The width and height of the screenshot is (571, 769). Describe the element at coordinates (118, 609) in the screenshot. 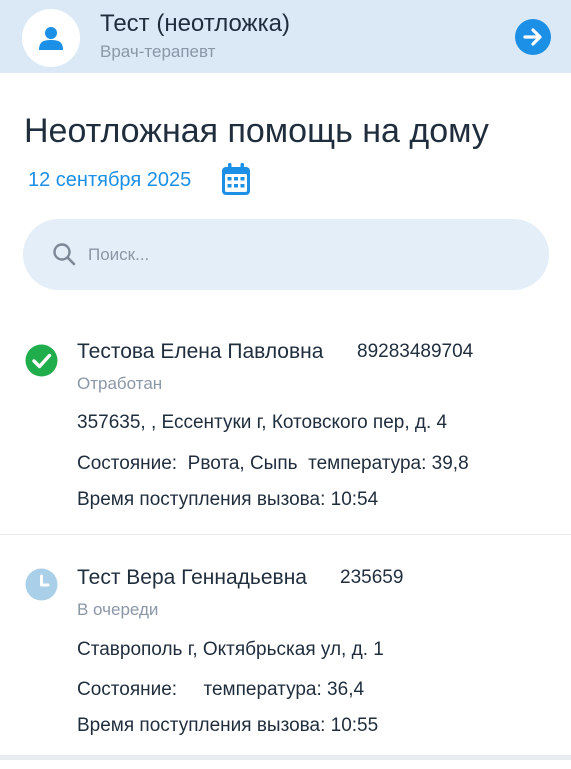

I see `call-status: В очереди` at that location.